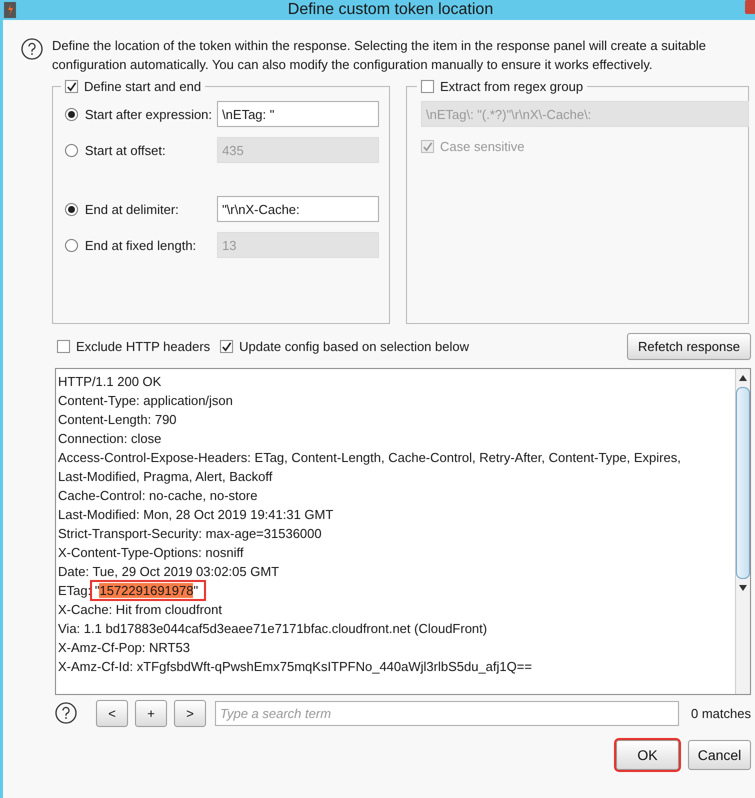 The image size is (755, 798). Describe the element at coordinates (110, 438) in the screenshot. I see `response-line: Connection: close` at that location.